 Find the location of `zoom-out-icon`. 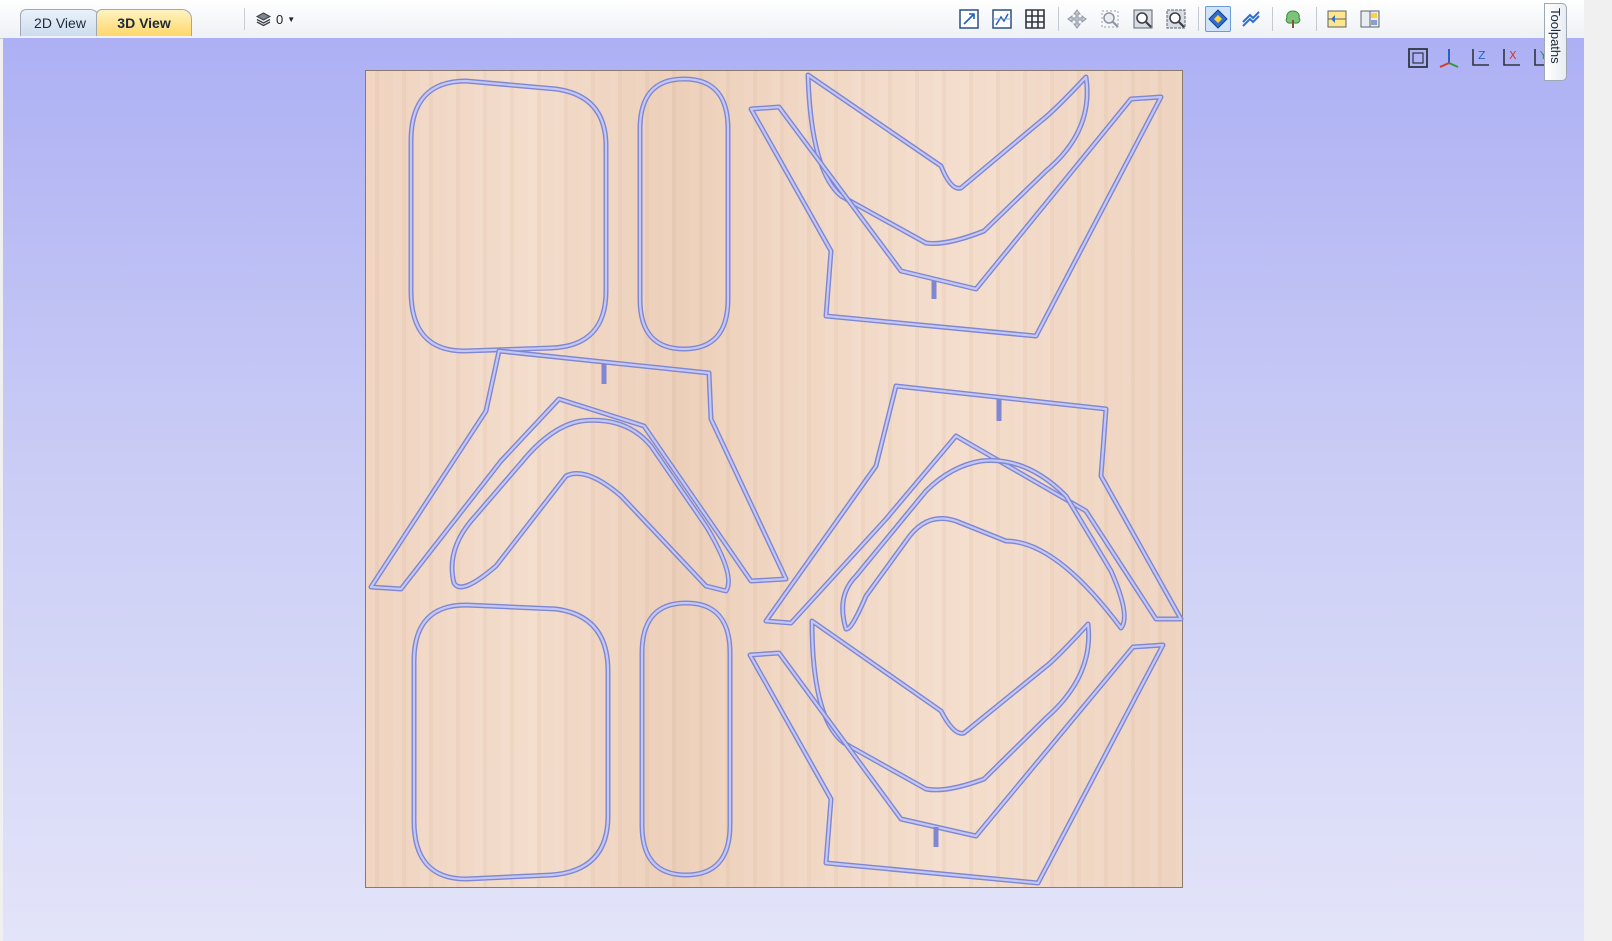

zoom-out-icon is located at coordinates (1176, 19).